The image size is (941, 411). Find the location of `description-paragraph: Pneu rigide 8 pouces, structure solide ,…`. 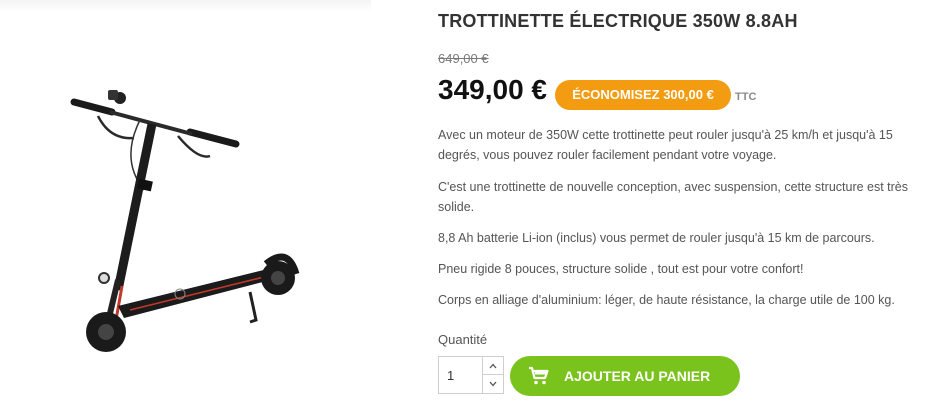

description-paragraph: Pneu rigide 8 pouces, structure solide ,… is located at coordinates (621, 269).